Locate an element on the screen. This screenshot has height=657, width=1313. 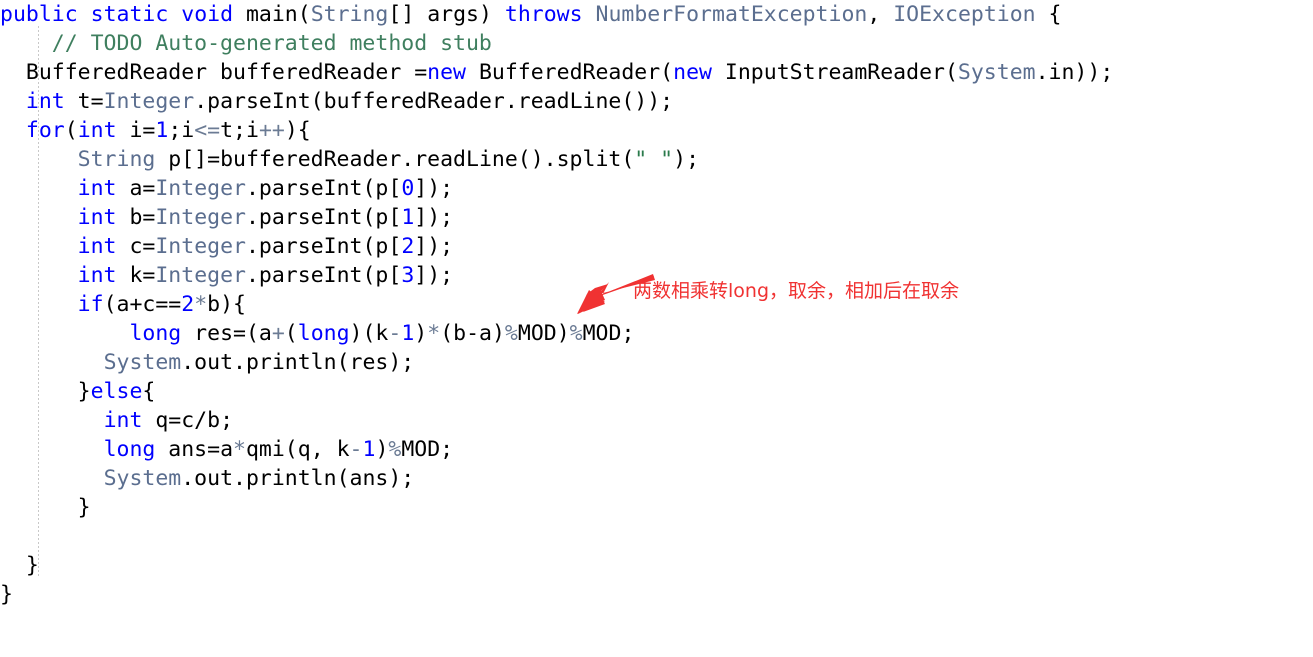
code-token: )(k is located at coordinates (369, 333).